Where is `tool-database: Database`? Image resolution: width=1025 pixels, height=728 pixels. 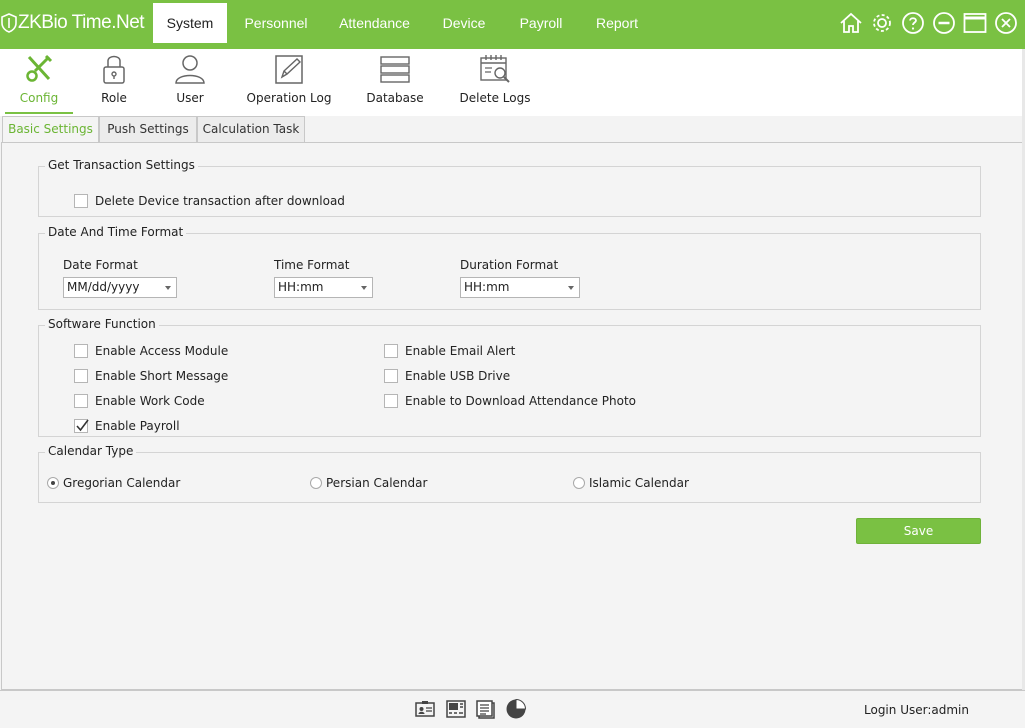 tool-database: Database is located at coordinates (395, 81).